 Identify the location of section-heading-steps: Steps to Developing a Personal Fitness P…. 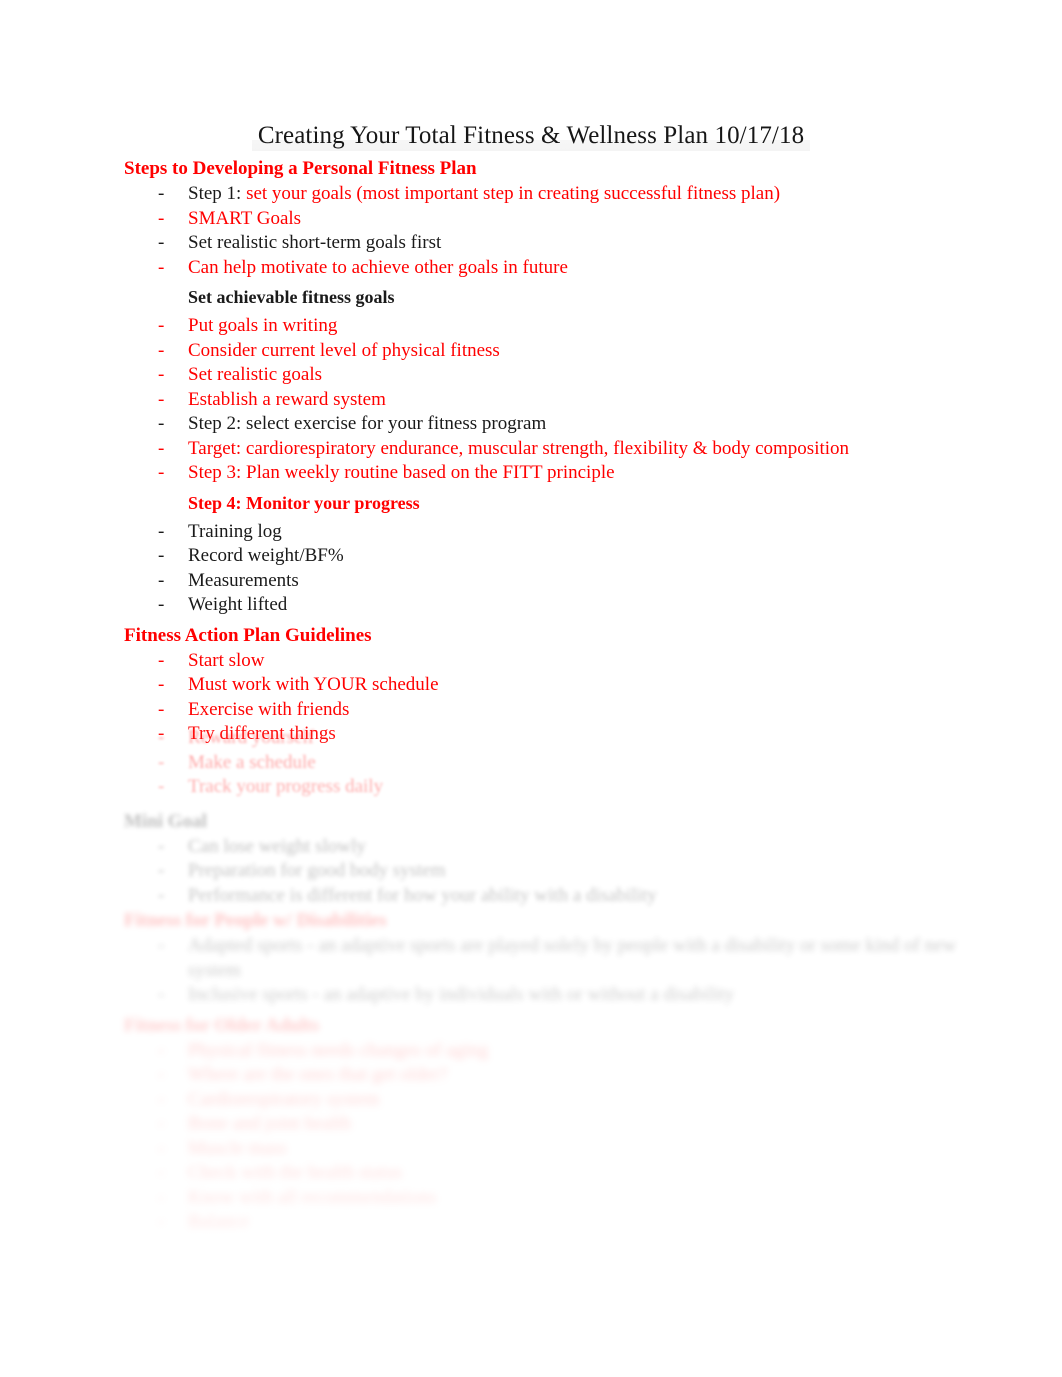
(300, 168).